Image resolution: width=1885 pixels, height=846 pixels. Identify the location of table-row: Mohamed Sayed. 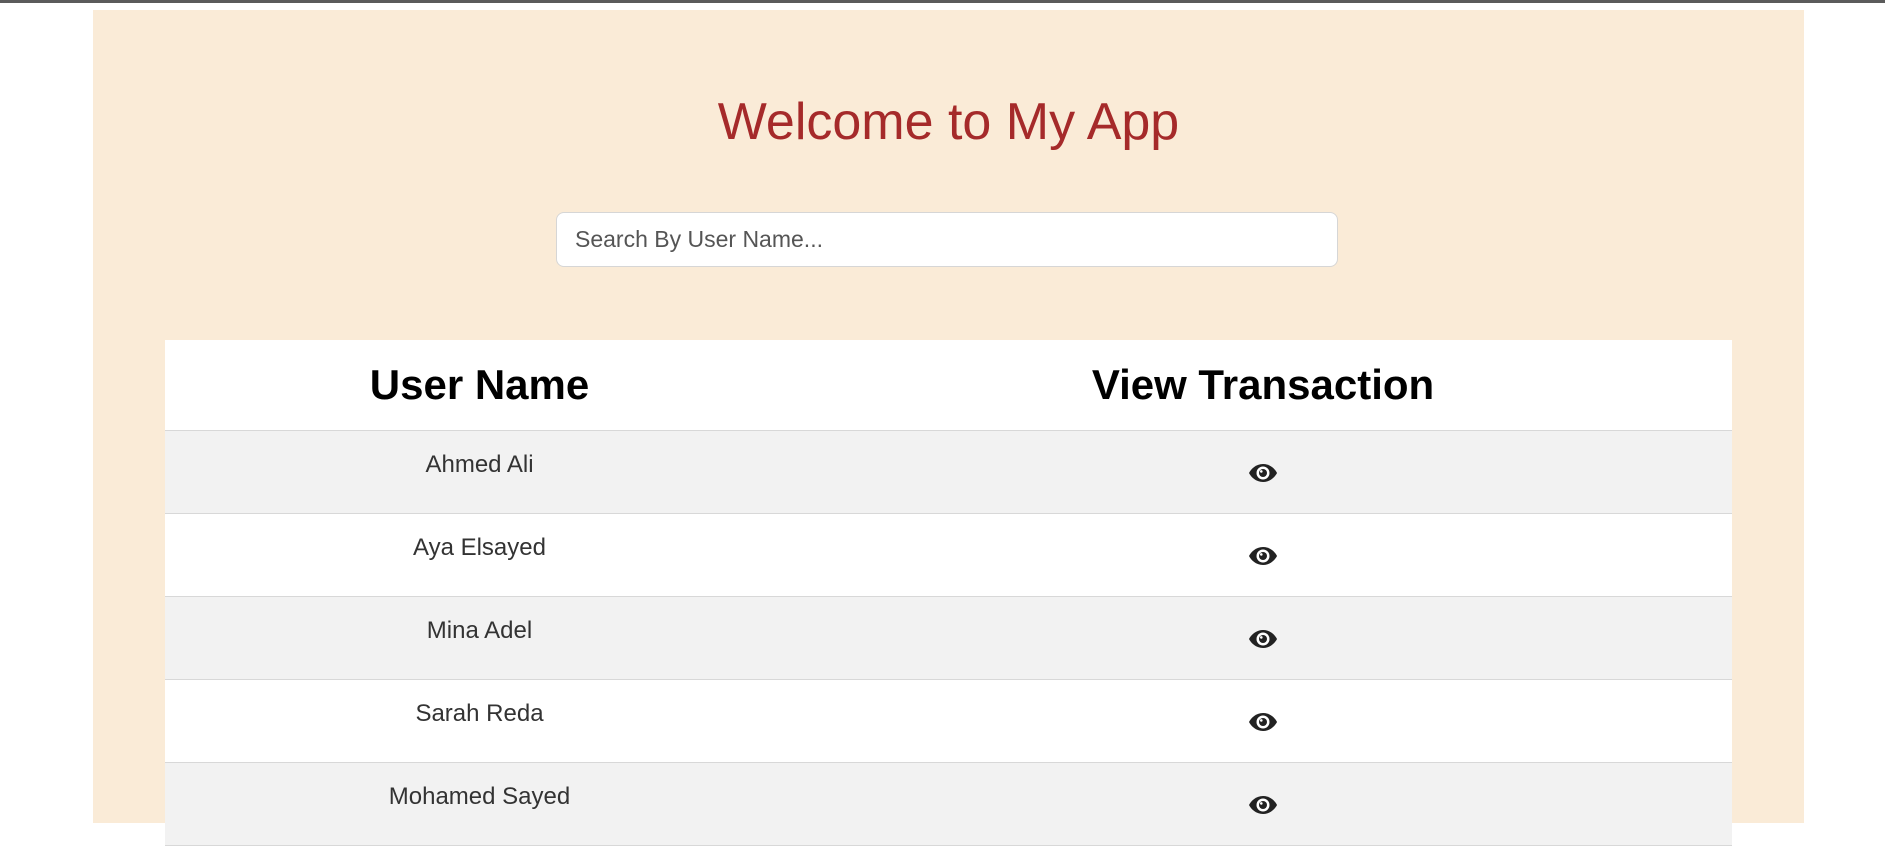
(948, 804).